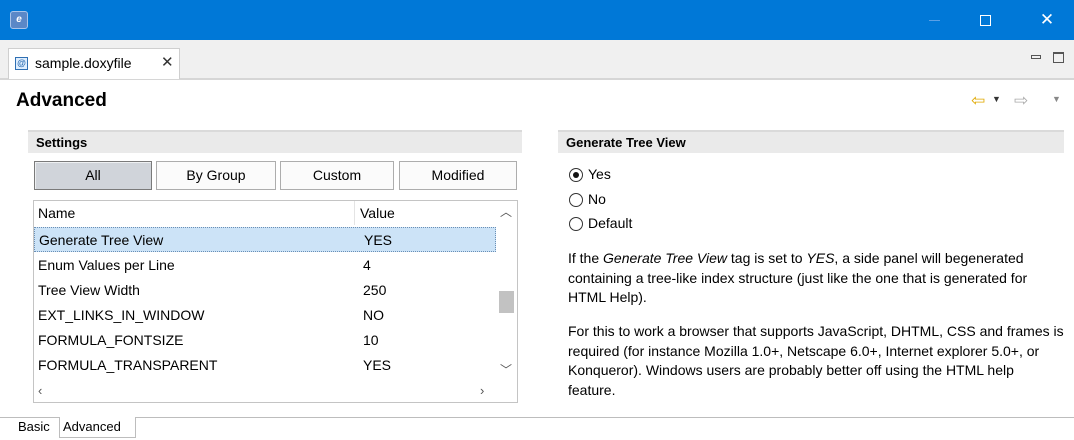  Describe the element at coordinates (128, 365) in the screenshot. I see `cell-name: FORMULA_TRANSPARENT` at that location.